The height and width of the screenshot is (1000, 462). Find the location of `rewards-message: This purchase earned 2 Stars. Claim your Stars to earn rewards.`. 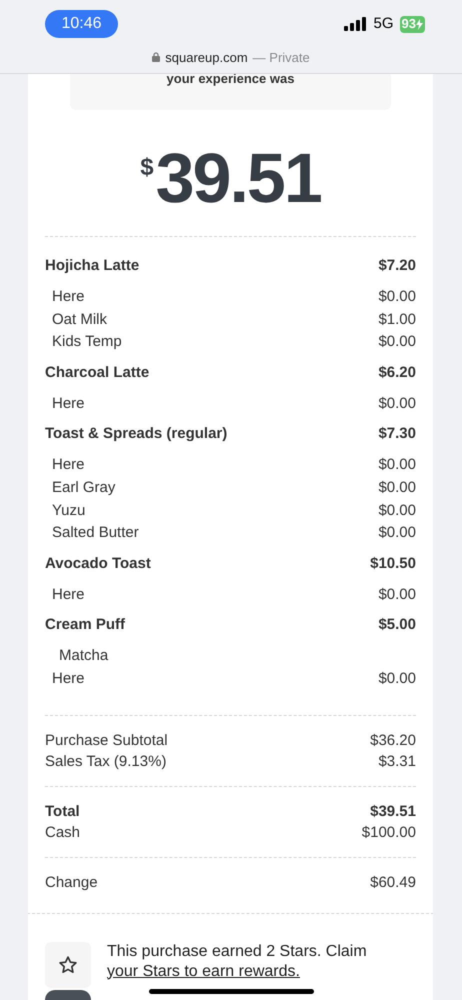

rewards-message: This purchase earned 2 Stars. Claim your Stars to earn rewards. is located at coordinates (237, 962).